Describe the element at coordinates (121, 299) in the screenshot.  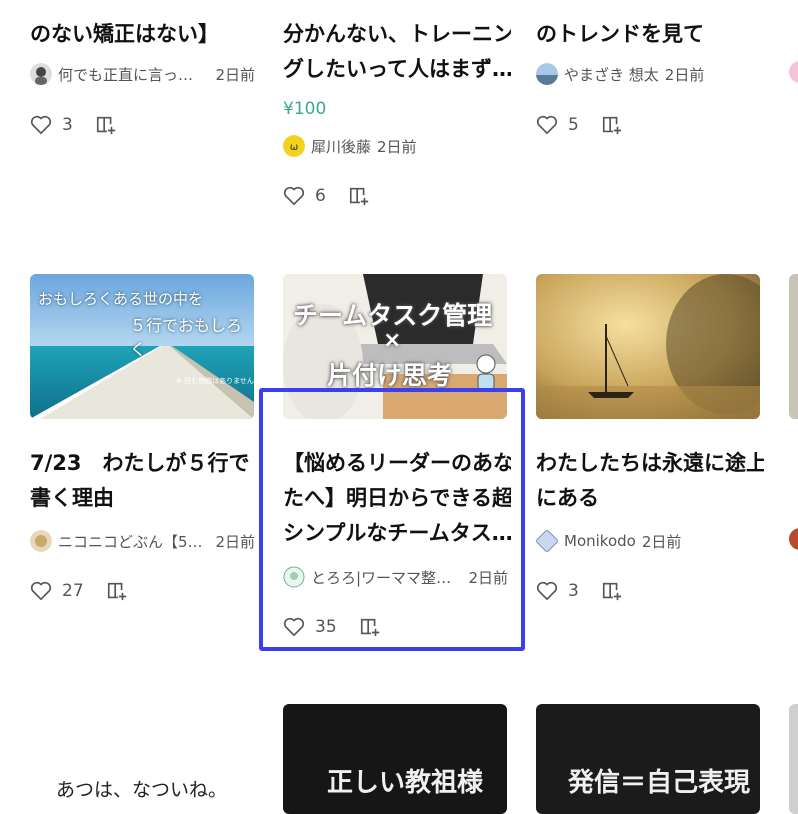
I see `thumb-text: おもしろくある世の中を` at that location.